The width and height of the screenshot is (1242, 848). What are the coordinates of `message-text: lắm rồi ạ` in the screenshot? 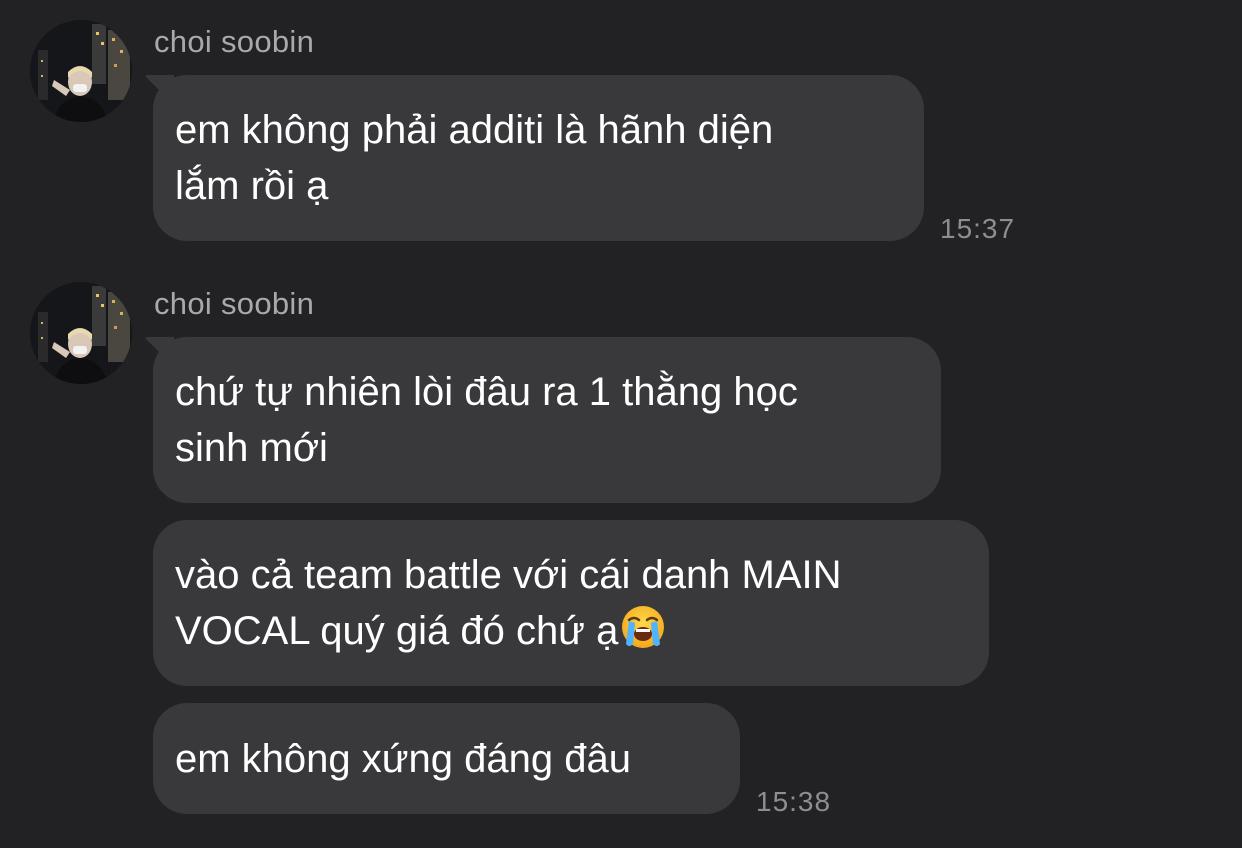 It's located at (252, 186).